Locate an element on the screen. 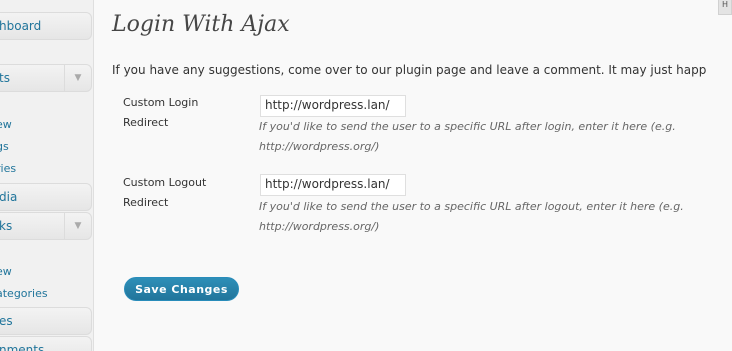 The image size is (732, 351). menu-dashboard-label: hboard is located at coordinates (21, 26).